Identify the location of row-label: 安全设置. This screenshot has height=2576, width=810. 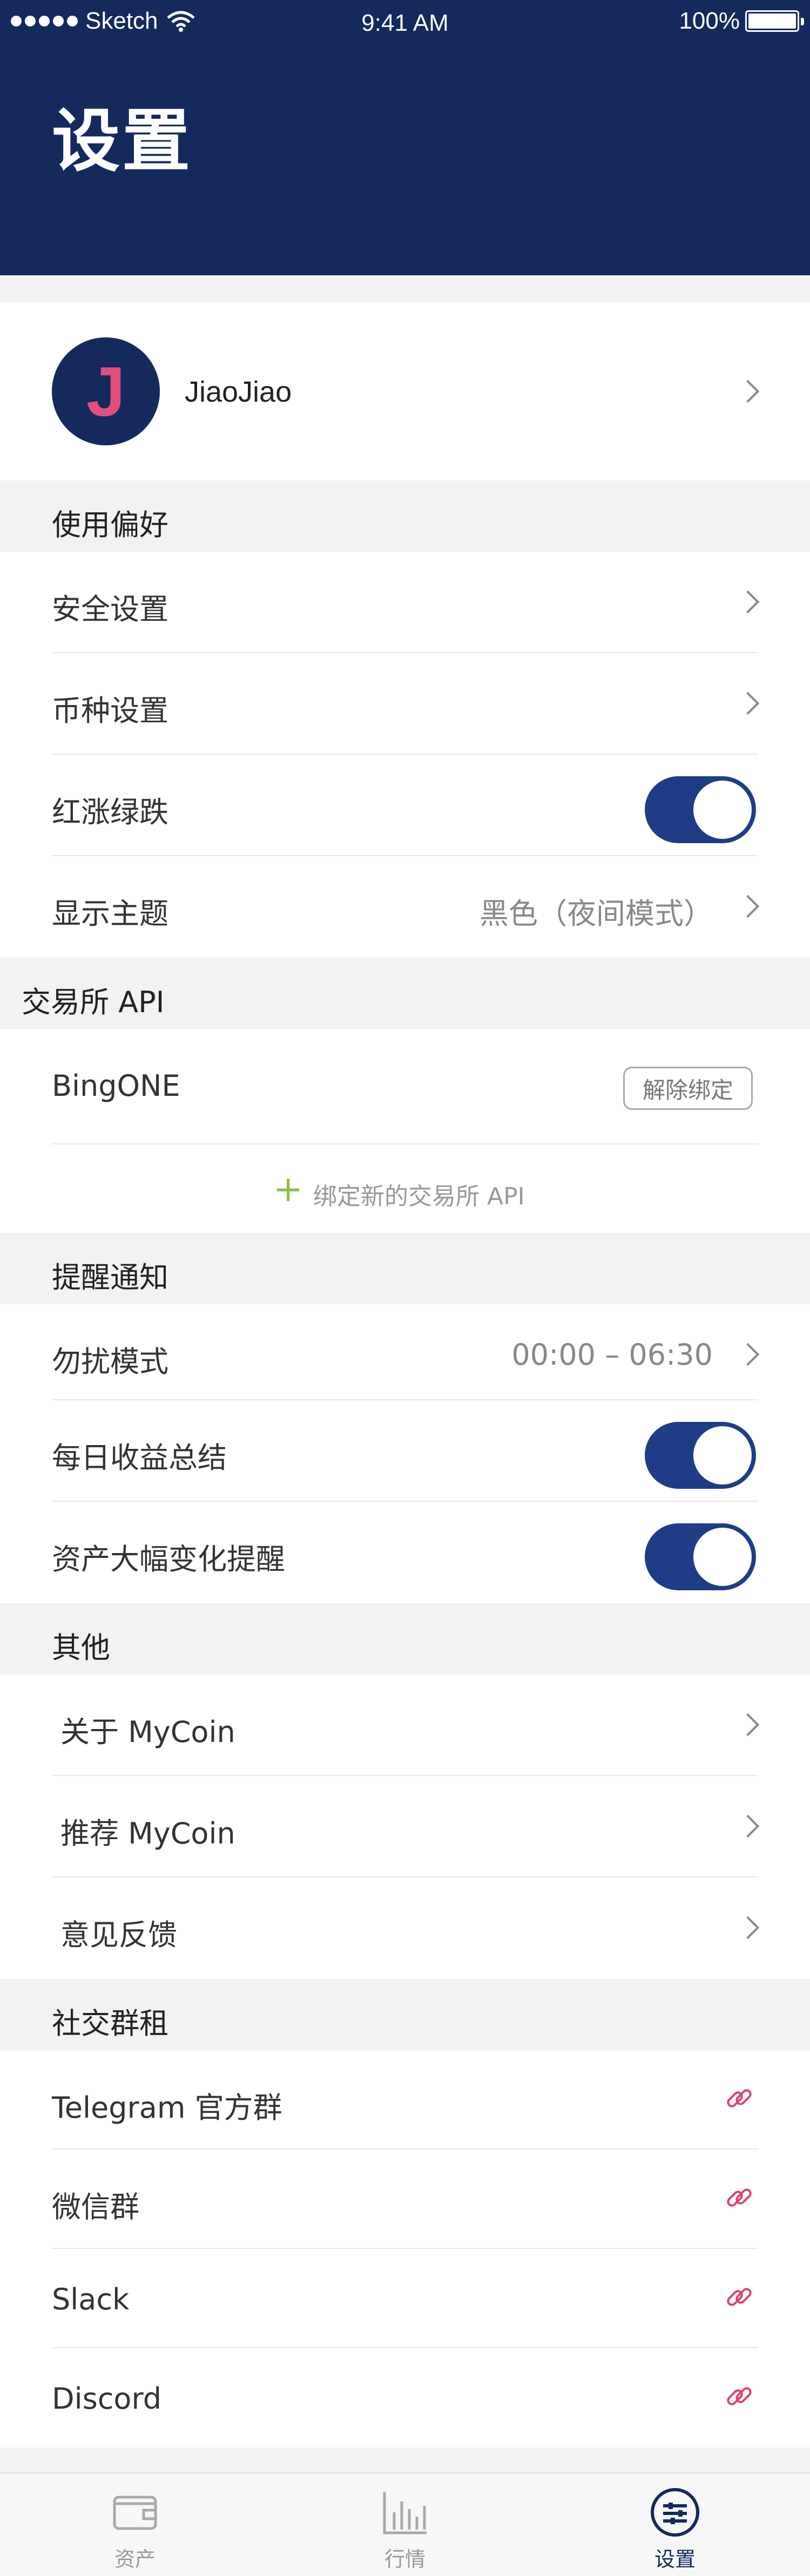
(110, 609).